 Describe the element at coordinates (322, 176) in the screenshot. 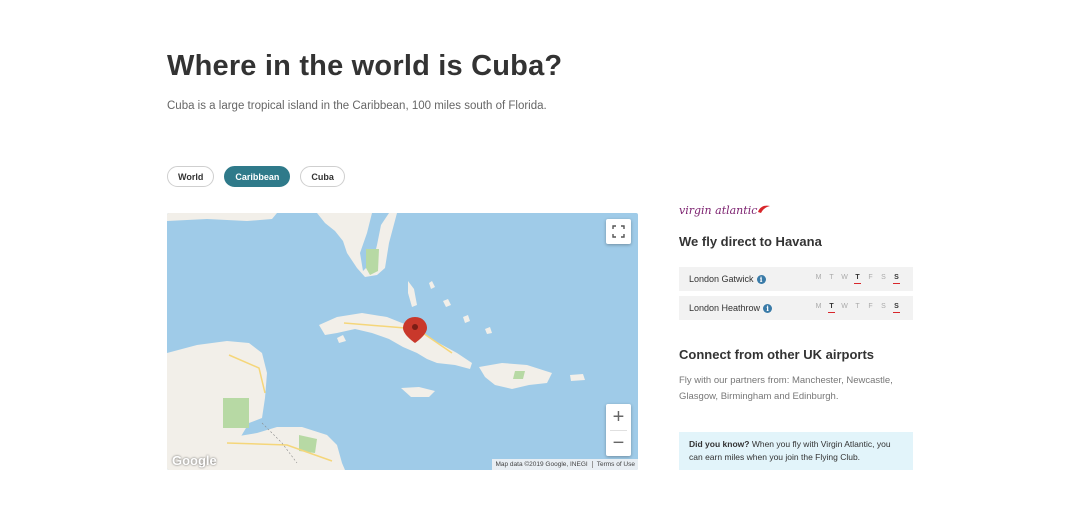

I see `tab-cuba: Cuba` at that location.